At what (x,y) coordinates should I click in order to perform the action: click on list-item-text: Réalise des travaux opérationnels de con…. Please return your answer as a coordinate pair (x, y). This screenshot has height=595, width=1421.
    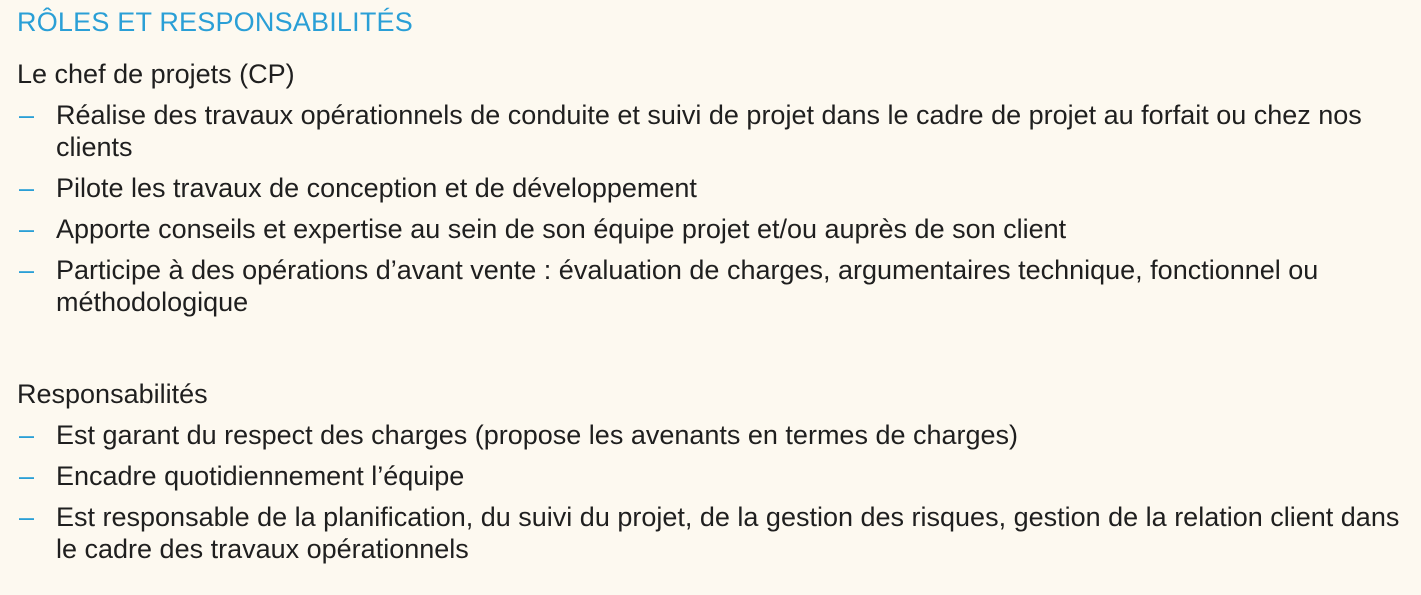
    Looking at the image, I should click on (709, 131).